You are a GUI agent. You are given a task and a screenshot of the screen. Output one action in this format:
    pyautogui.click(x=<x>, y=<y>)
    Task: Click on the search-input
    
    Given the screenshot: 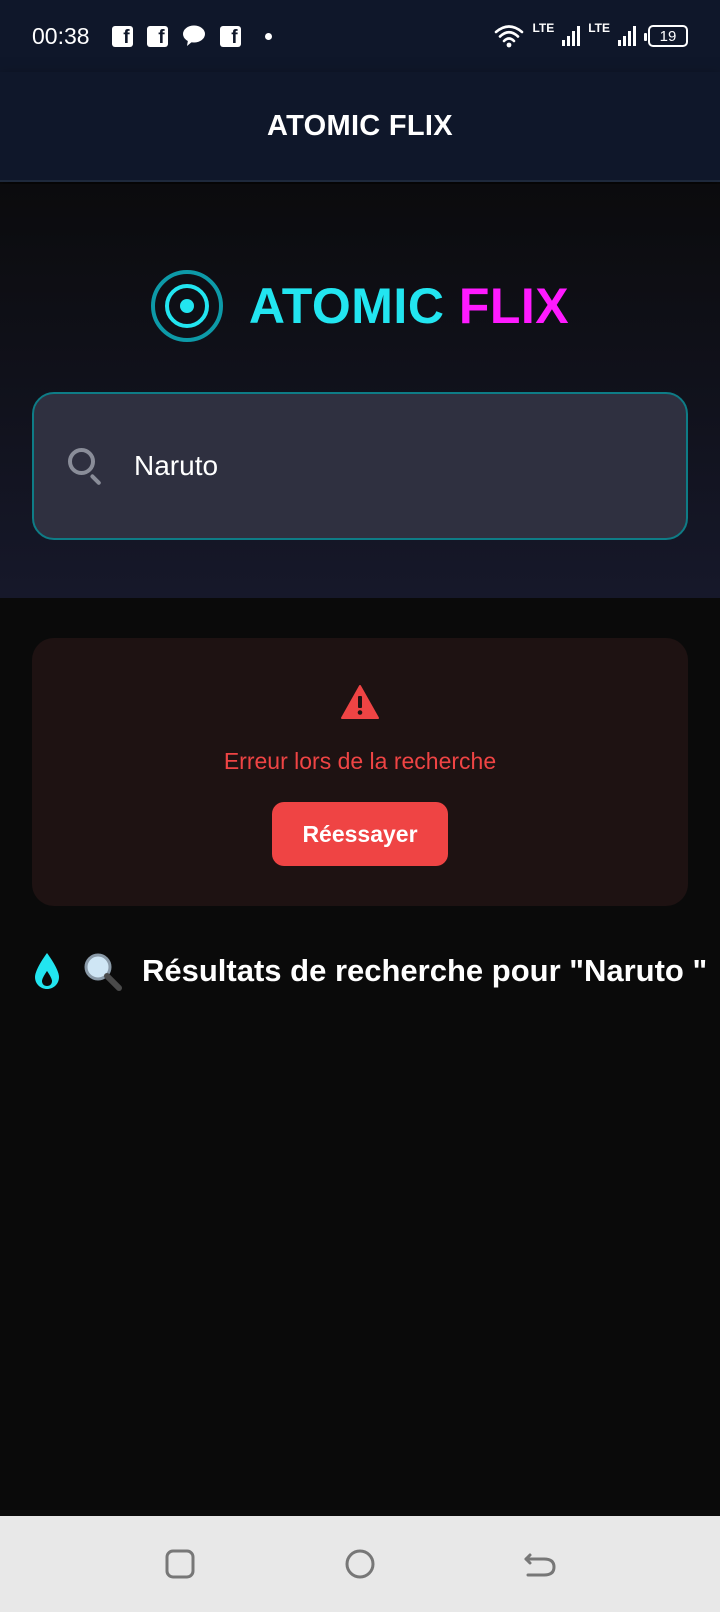 What is the action you would take?
    pyautogui.click(x=374, y=466)
    